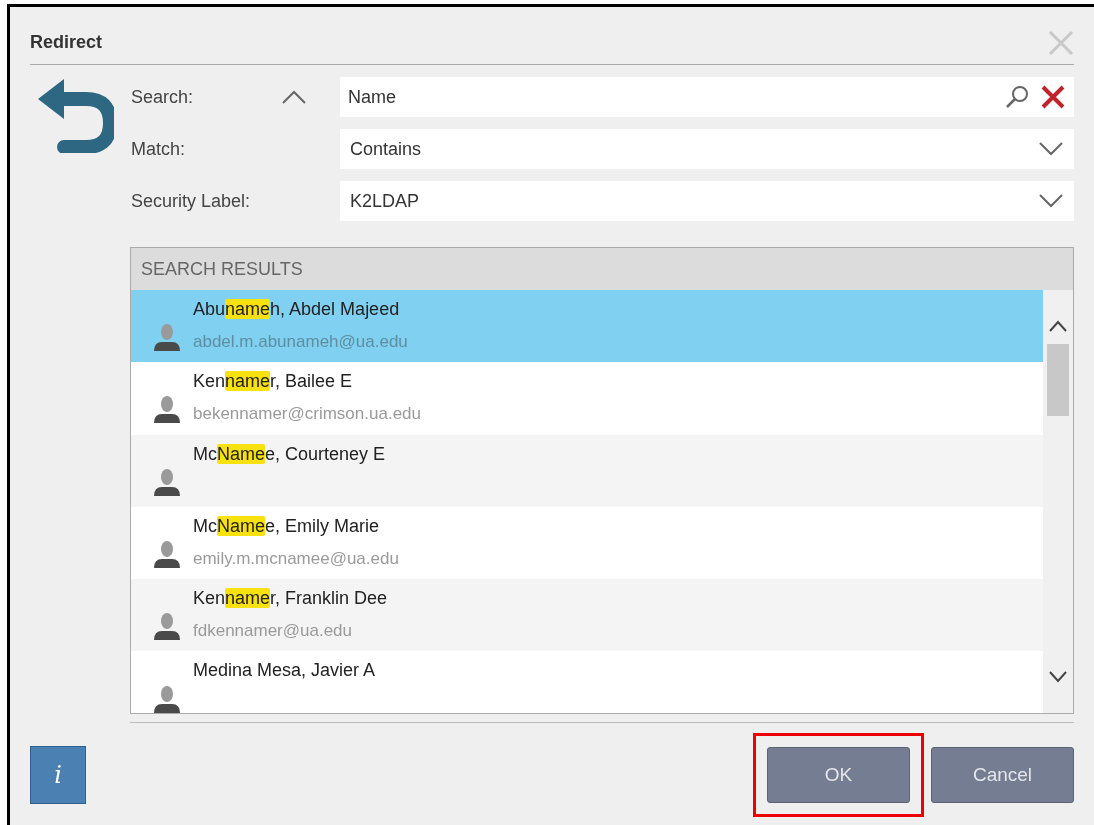  What do you see at coordinates (76, 115) in the screenshot?
I see `back-arrow-icon` at bounding box center [76, 115].